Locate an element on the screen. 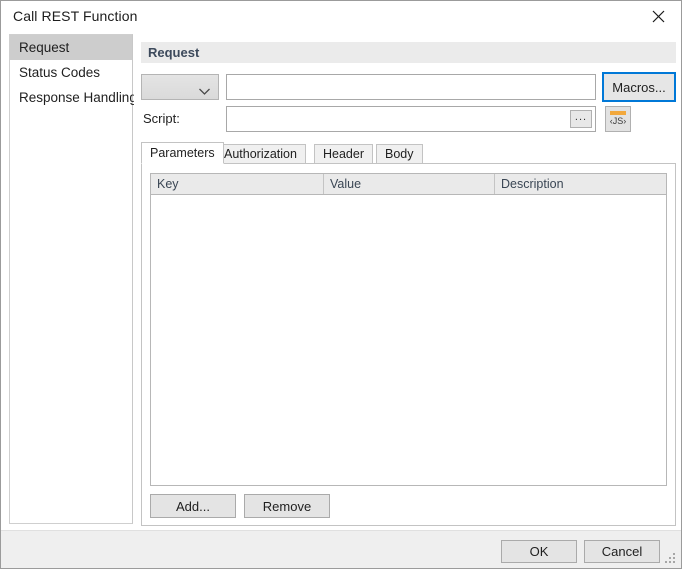 The image size is (682, 569). tab-authorization: Authorization is located at coordinates (260, 154).